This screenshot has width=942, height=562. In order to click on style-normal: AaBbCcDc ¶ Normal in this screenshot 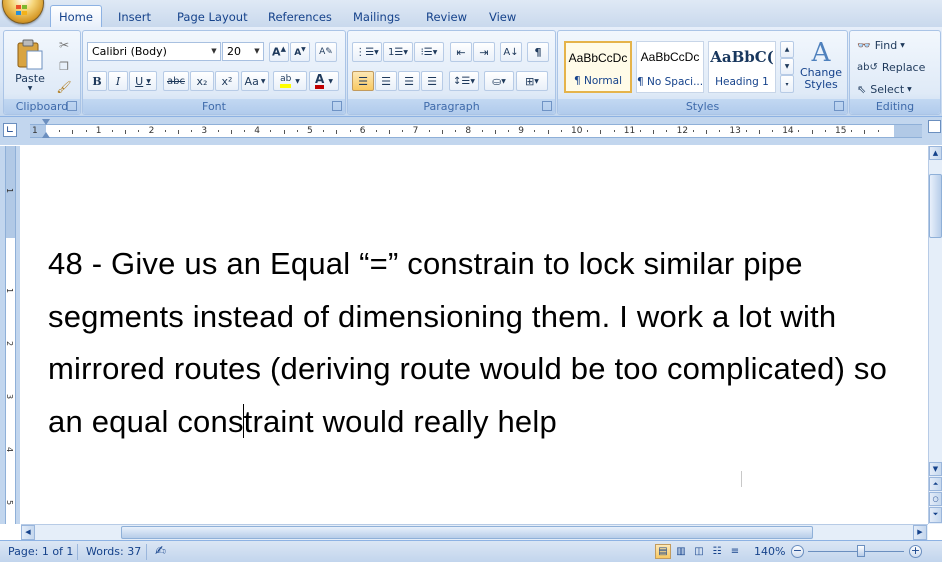, I will do `click(598, 67)`.